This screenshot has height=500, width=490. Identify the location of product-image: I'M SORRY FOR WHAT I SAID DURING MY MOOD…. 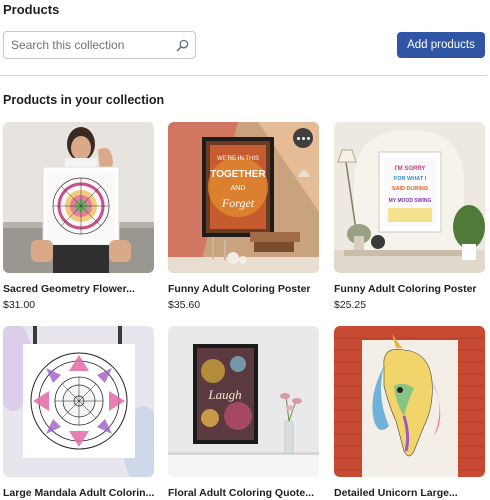
(409, 197).